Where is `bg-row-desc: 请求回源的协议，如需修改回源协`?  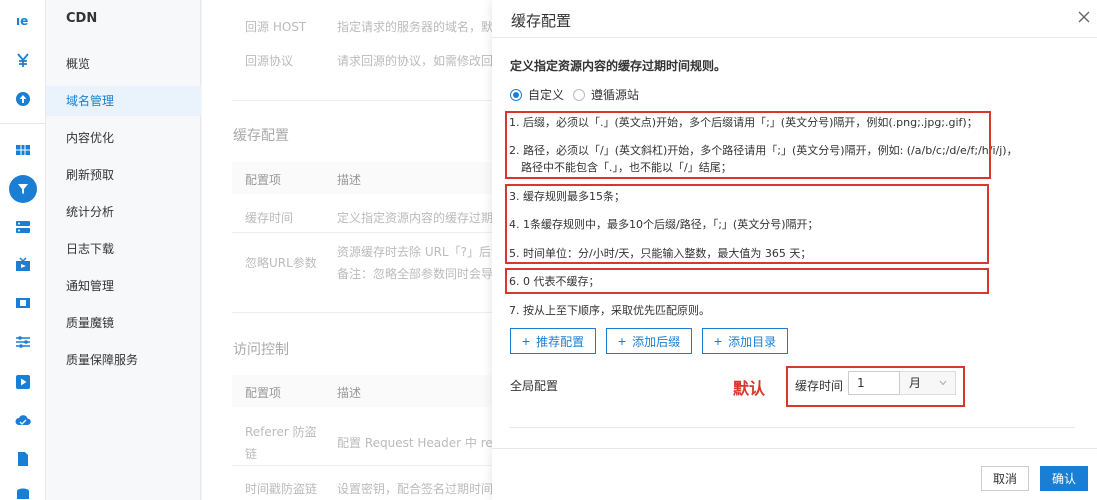
bg-row-desc: 请求回源的协议，如需修改回源协 is located at coordinates (414, 61).